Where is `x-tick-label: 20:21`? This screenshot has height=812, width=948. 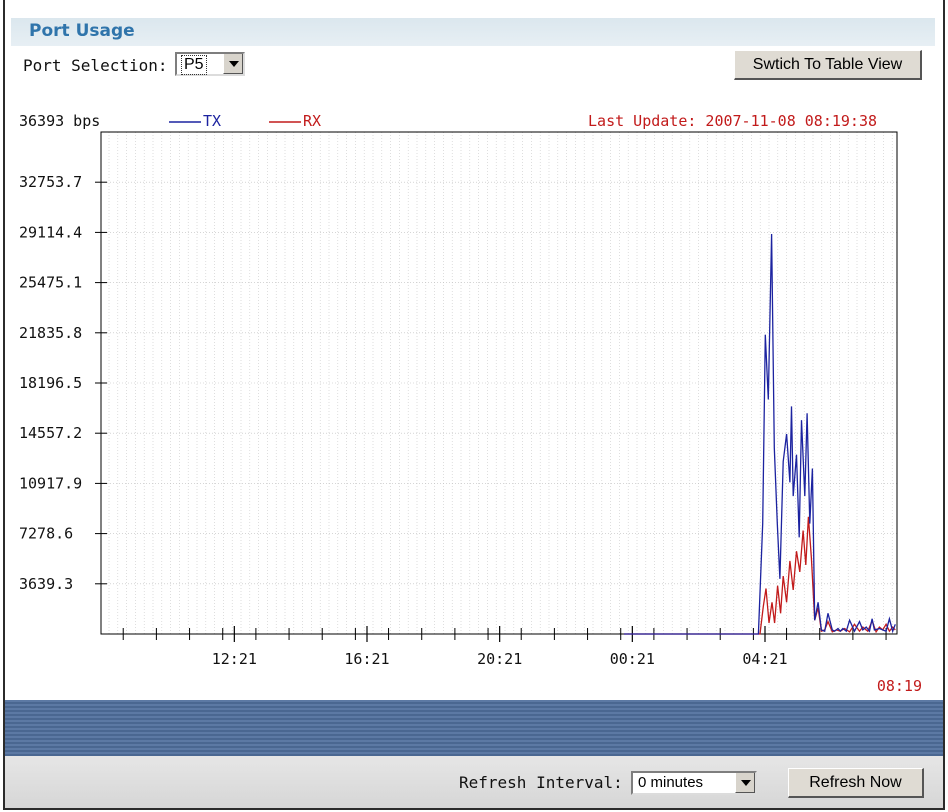
x-tick-label: 20:21 is located at coordinates (499, 659).